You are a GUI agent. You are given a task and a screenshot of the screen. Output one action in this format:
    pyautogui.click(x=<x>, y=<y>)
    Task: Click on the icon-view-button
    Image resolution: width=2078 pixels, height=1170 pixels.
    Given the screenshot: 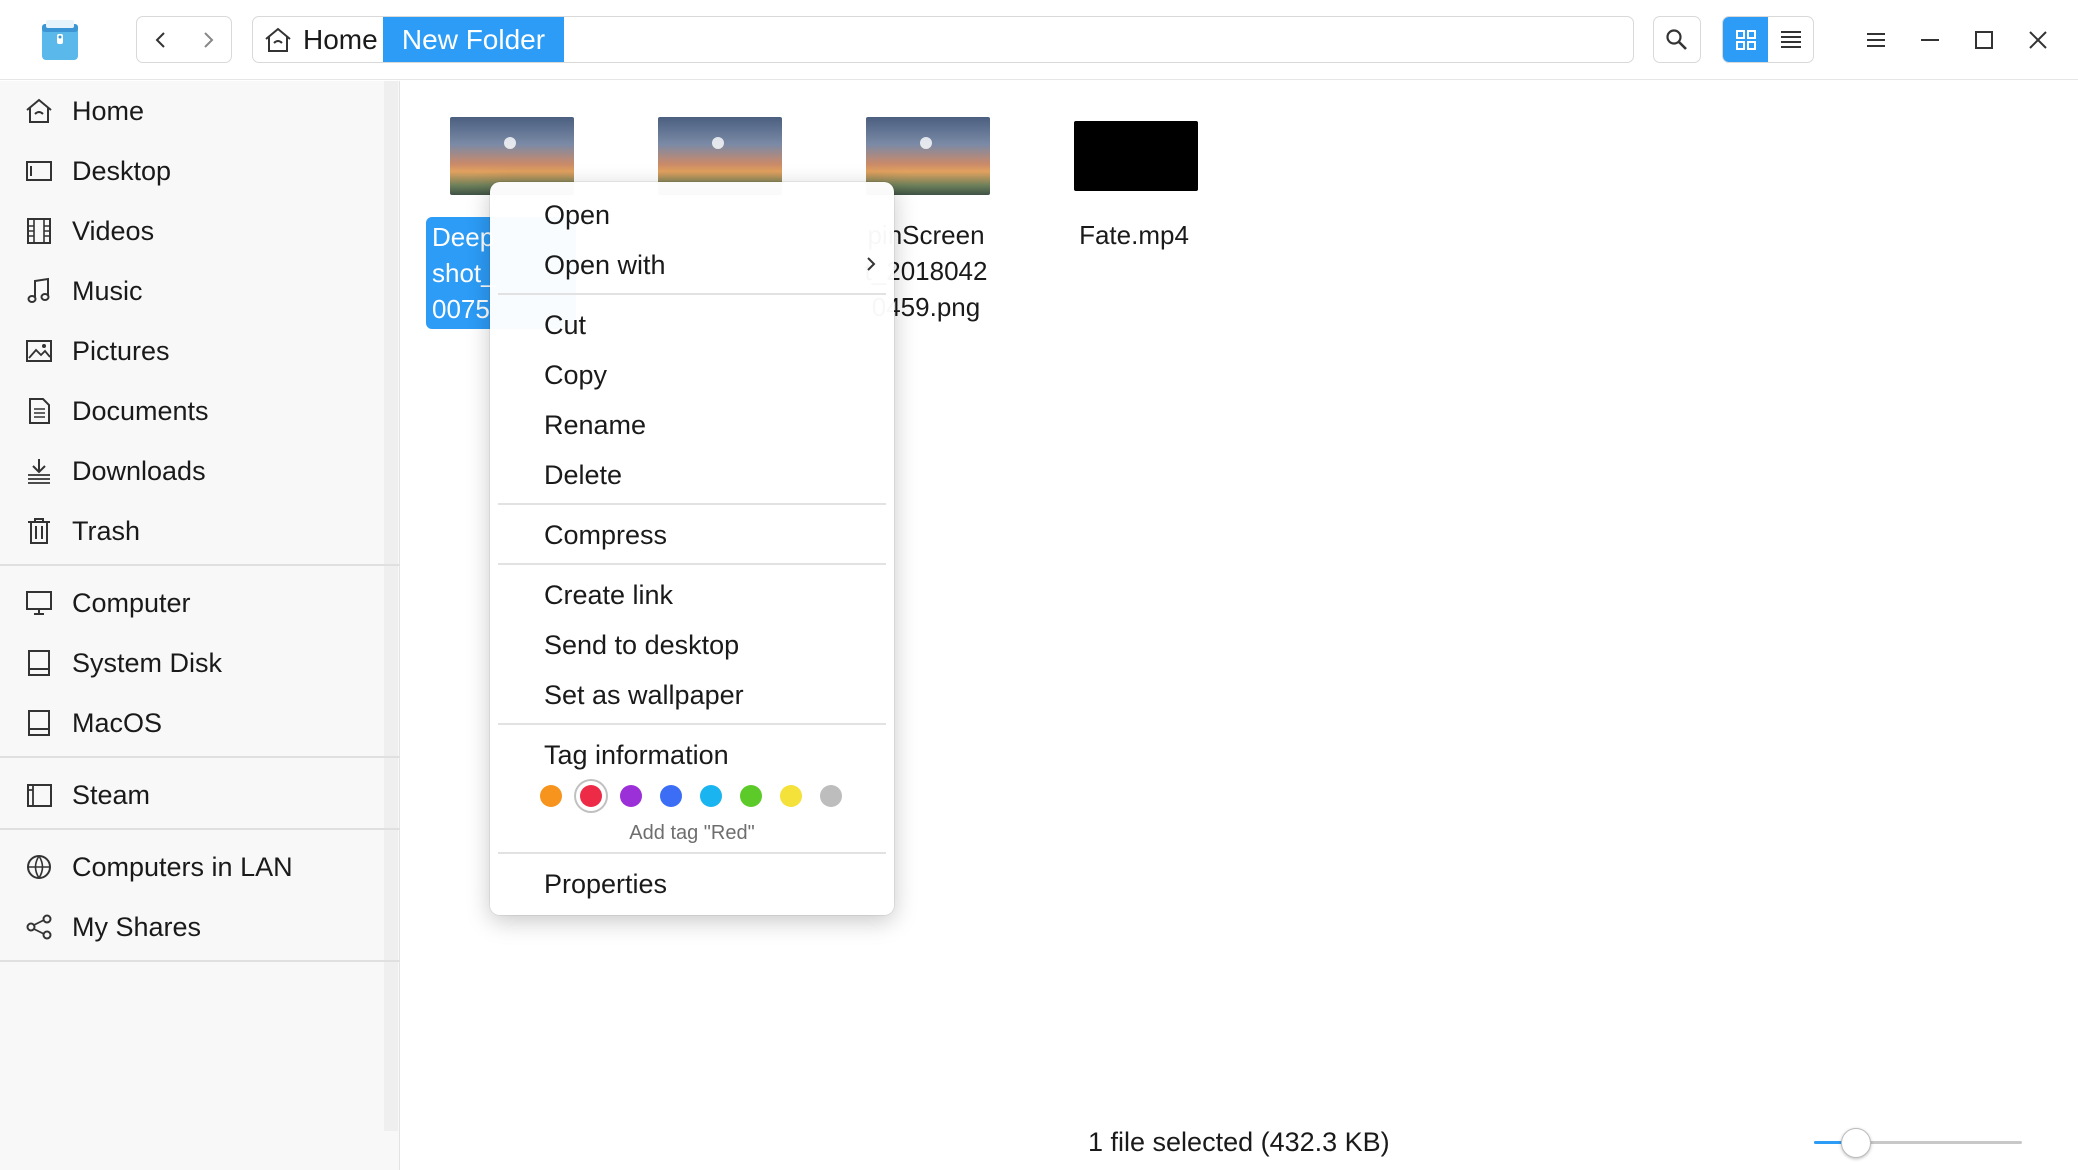 What is the action you would take?
    pyautogui.click(x=1745, y=39)
    